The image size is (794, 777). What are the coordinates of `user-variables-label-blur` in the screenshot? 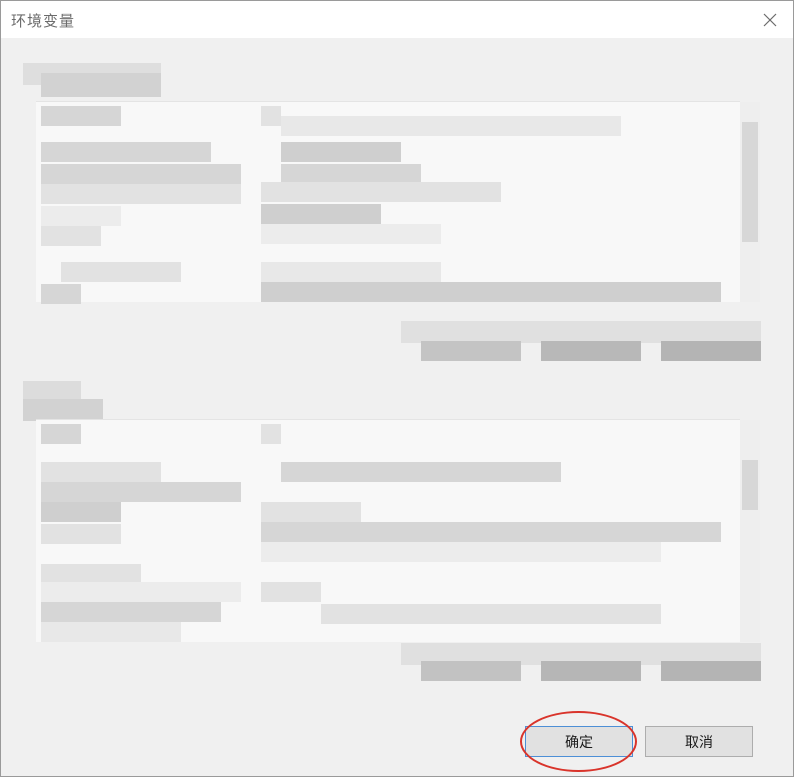 It's located at (101, 85).